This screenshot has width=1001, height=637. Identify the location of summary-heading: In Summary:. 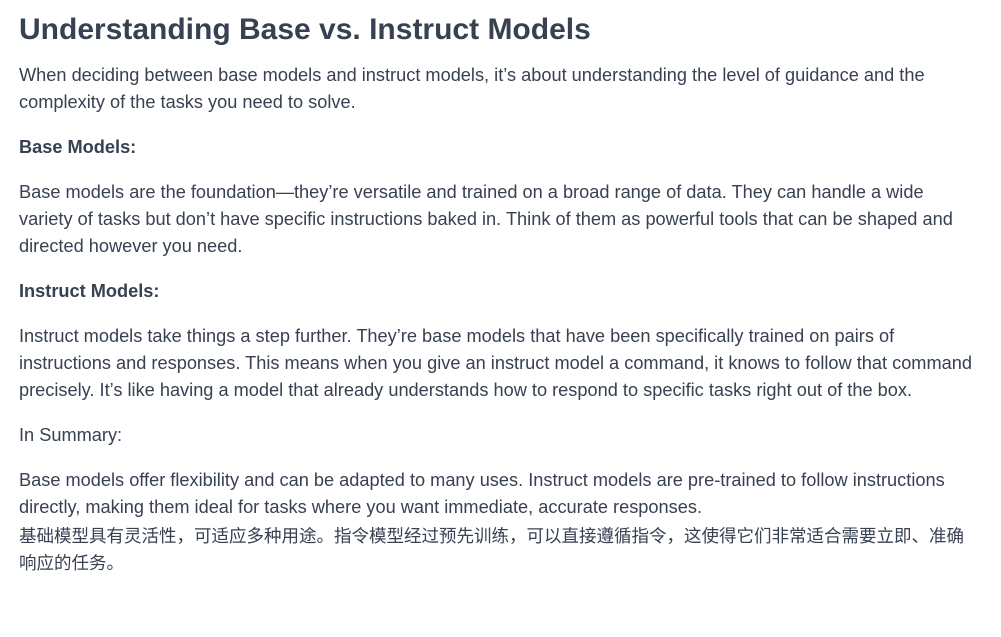
(71, 435).